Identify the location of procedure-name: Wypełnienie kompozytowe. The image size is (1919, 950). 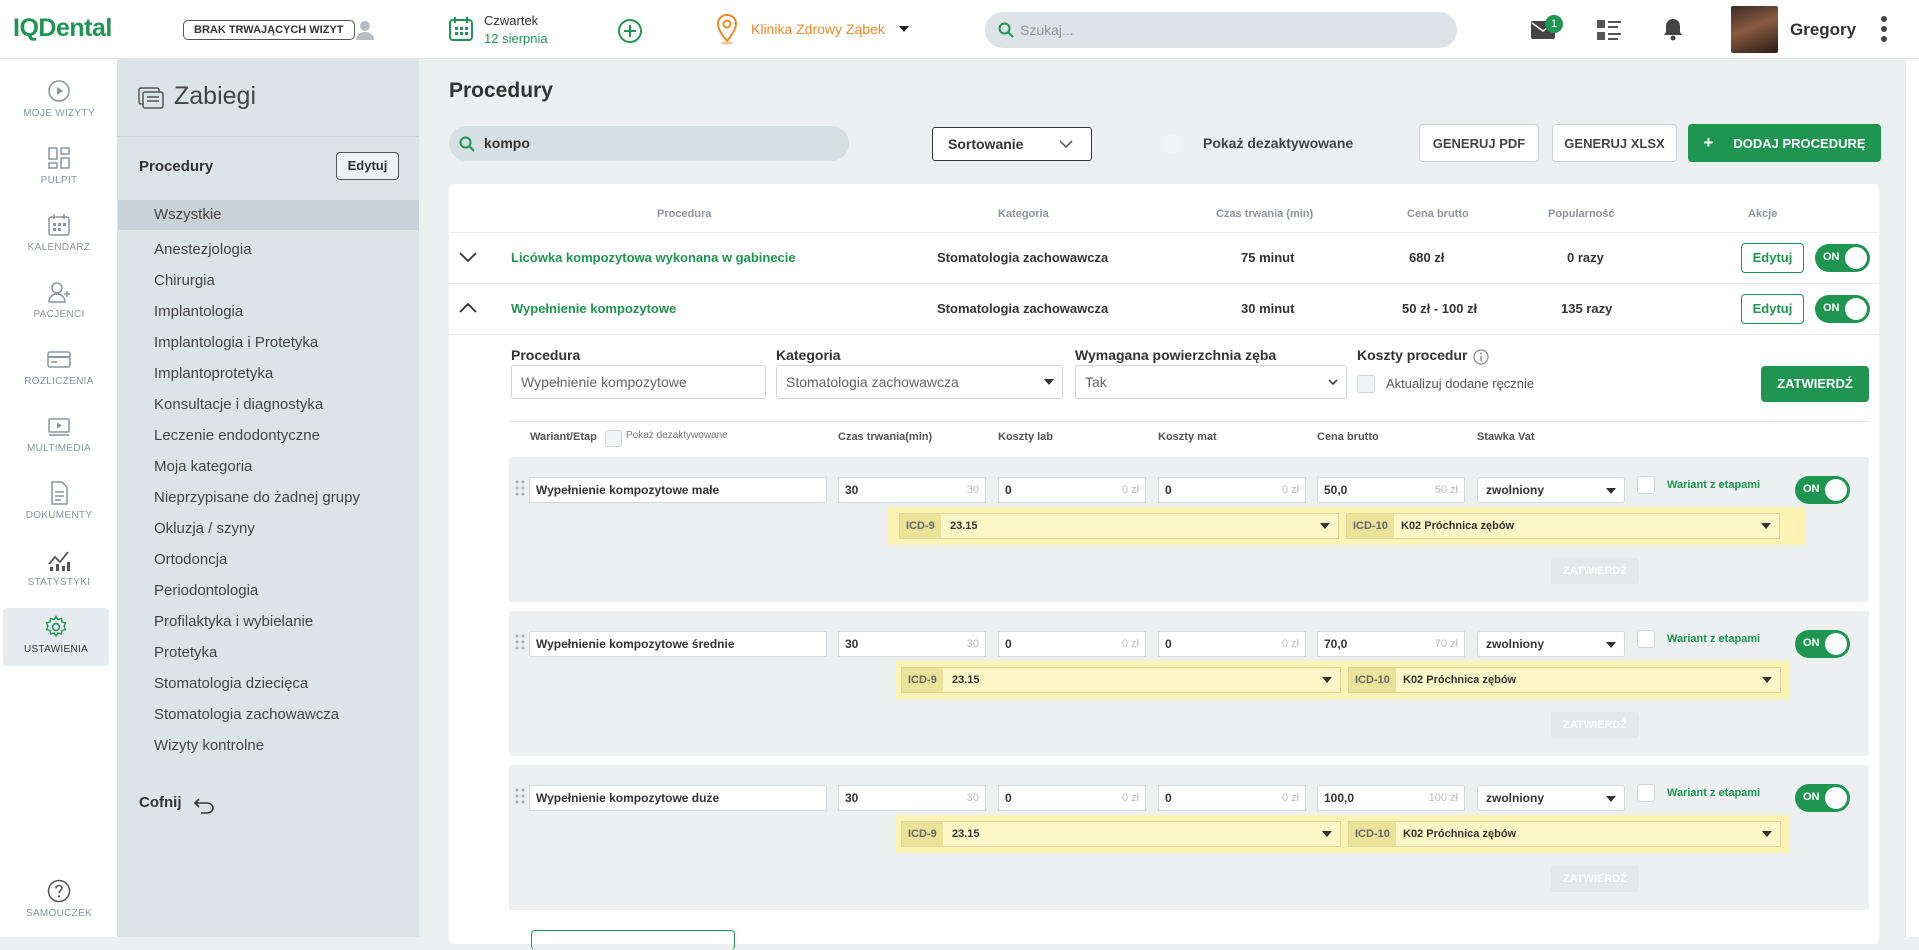
(593, 308).